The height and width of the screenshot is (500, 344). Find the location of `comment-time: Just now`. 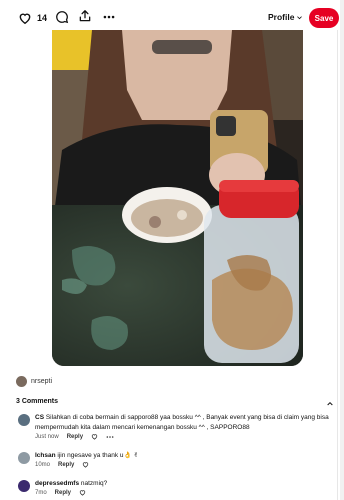

comment-time: Just now is located at coordinates (47, 436).